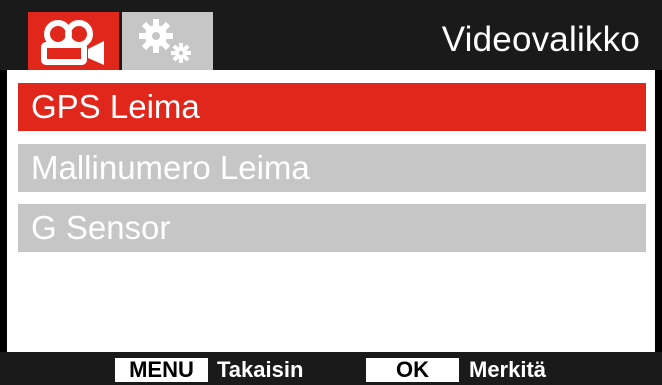  I want to click on ok-key-action: Merkitä, so click(508, 369).